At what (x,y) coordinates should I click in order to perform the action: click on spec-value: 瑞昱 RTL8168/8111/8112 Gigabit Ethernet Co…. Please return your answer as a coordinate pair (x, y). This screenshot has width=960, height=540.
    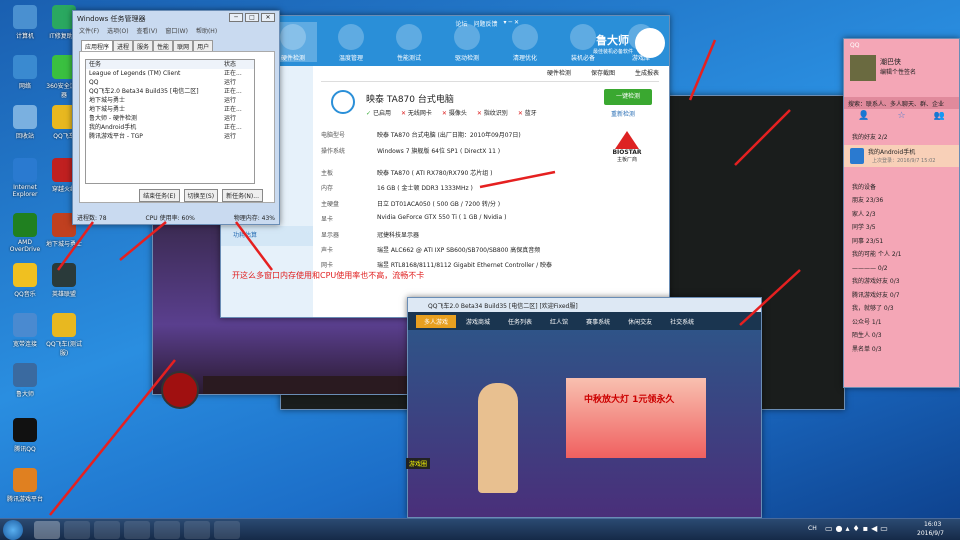
    Looking at the image, I should click on (465, 265).